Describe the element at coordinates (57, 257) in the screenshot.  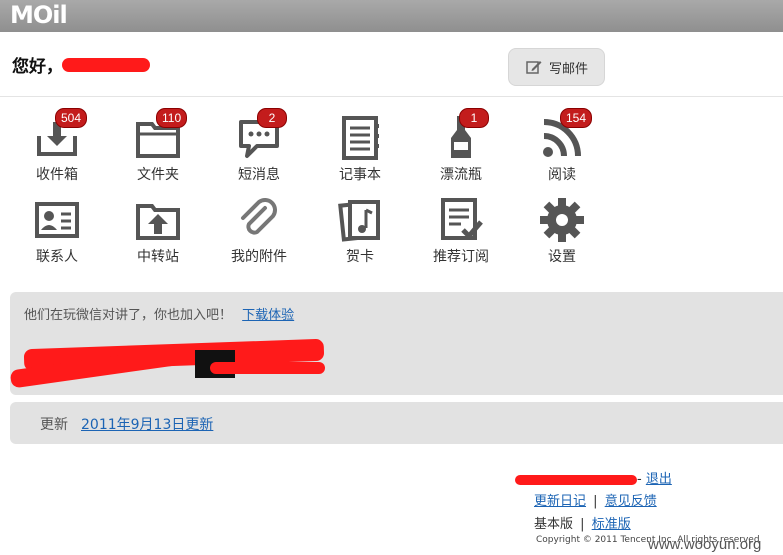
I see `app-label: 联系人` at that location.